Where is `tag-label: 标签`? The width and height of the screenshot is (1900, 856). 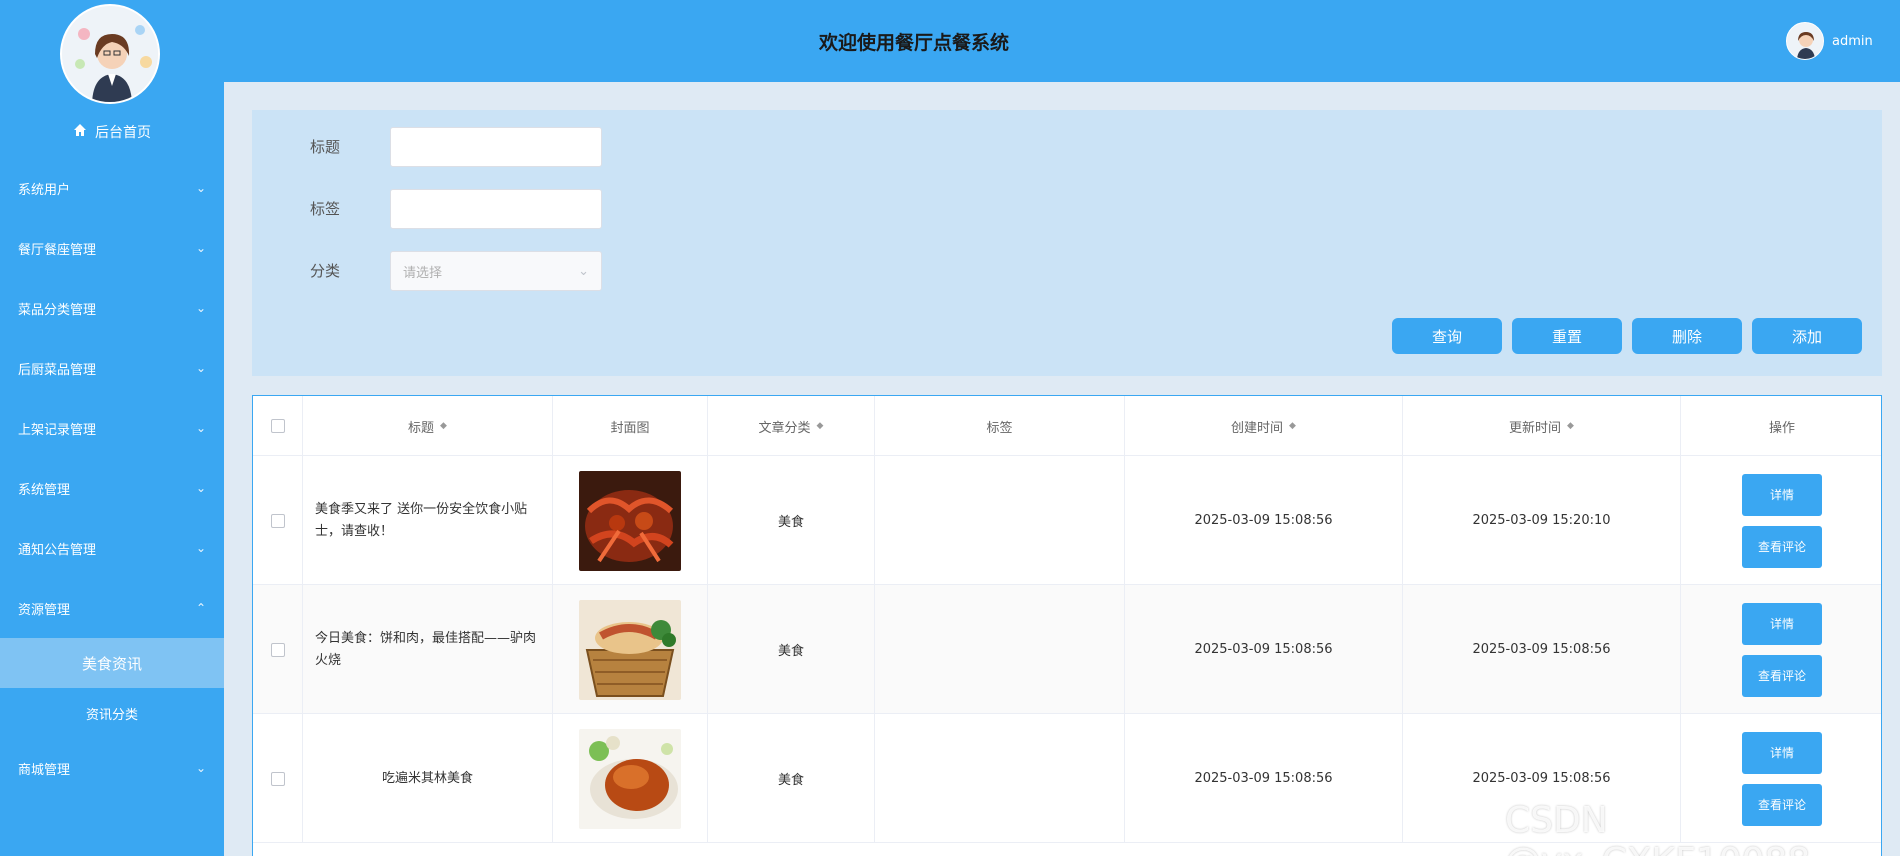
tag-label: 标签 is located at coordinates (325, 209).